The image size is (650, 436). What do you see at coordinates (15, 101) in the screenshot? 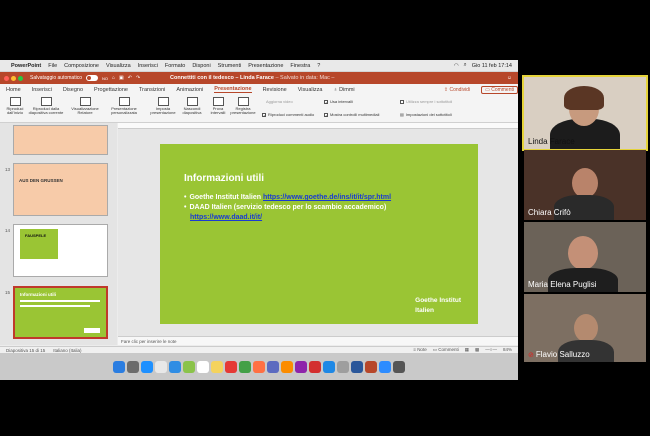
I see `play-from-start-icon` at bounding box center [15, 101].